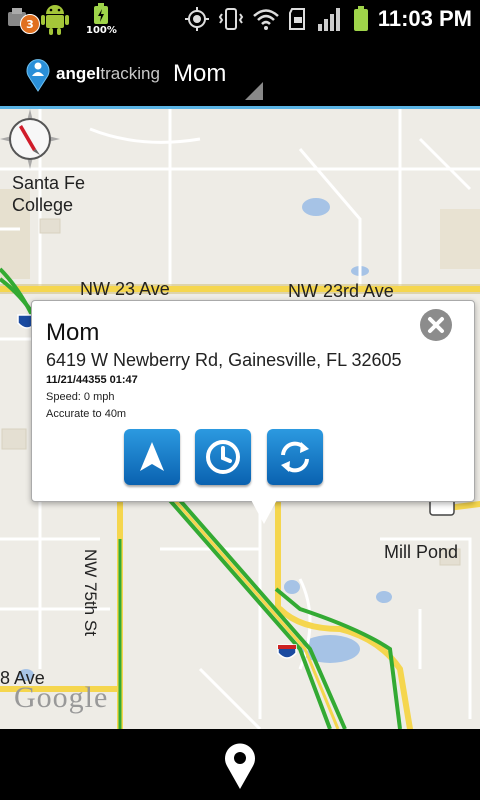 Image resolution: width=480 pixels, height=800 pixels. What do you see at coordinates (254, 91) in the screenshot?
I see `person-selector-dropdown-icon` at bounding box center [254, 91].